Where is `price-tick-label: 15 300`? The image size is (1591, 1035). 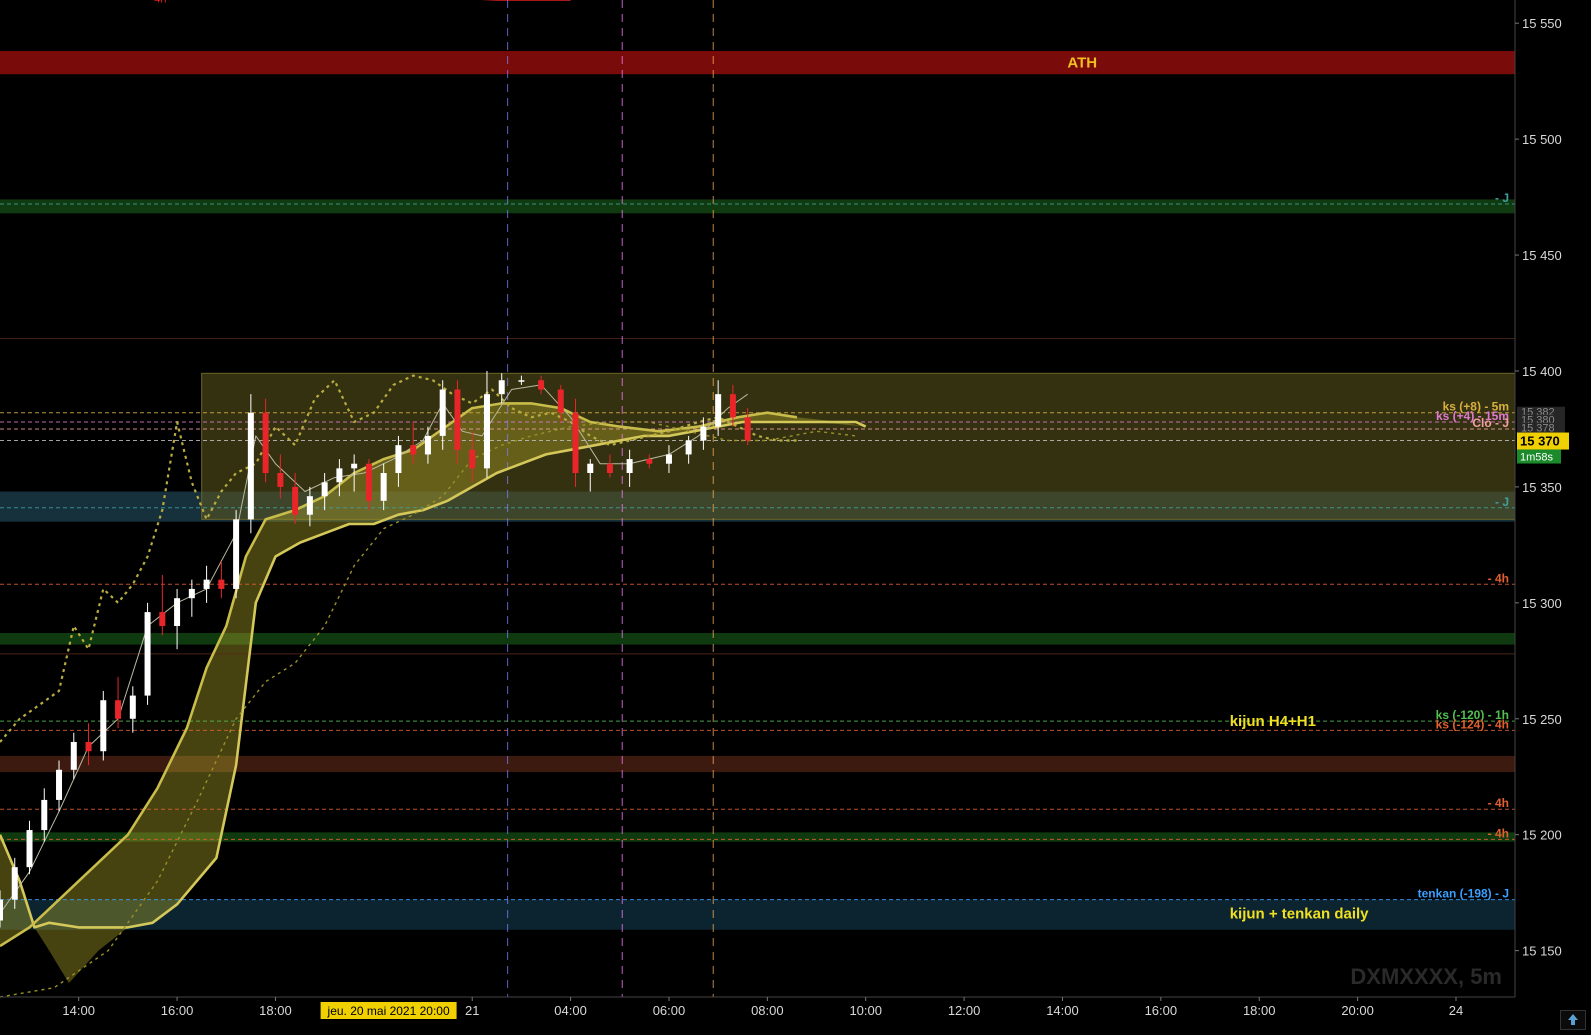 price-tick-label: 15 300 is located at coordinates (1542, 603).